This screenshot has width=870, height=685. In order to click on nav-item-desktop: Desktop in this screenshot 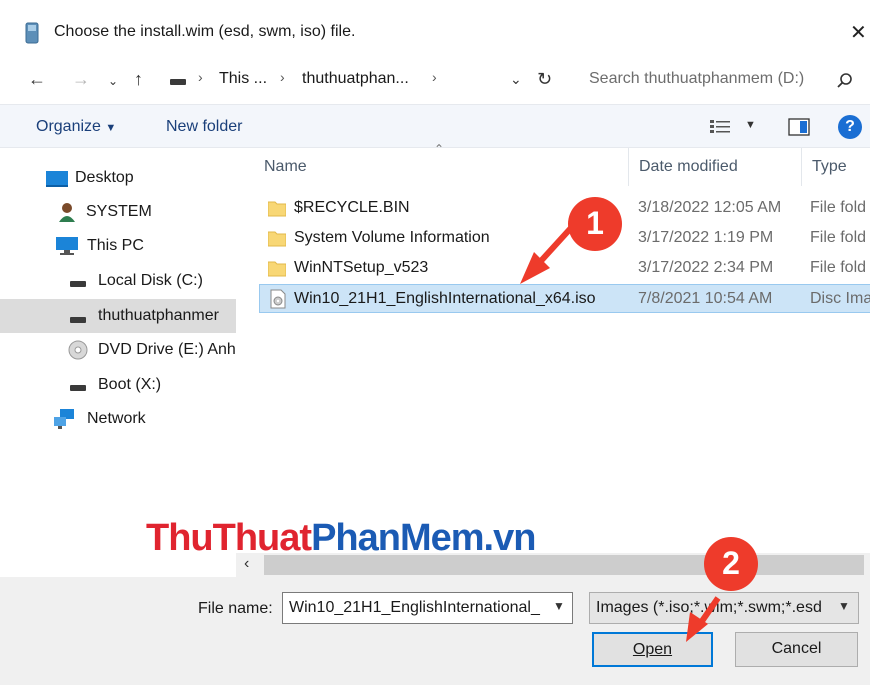, I will do `click(118, 178)`.